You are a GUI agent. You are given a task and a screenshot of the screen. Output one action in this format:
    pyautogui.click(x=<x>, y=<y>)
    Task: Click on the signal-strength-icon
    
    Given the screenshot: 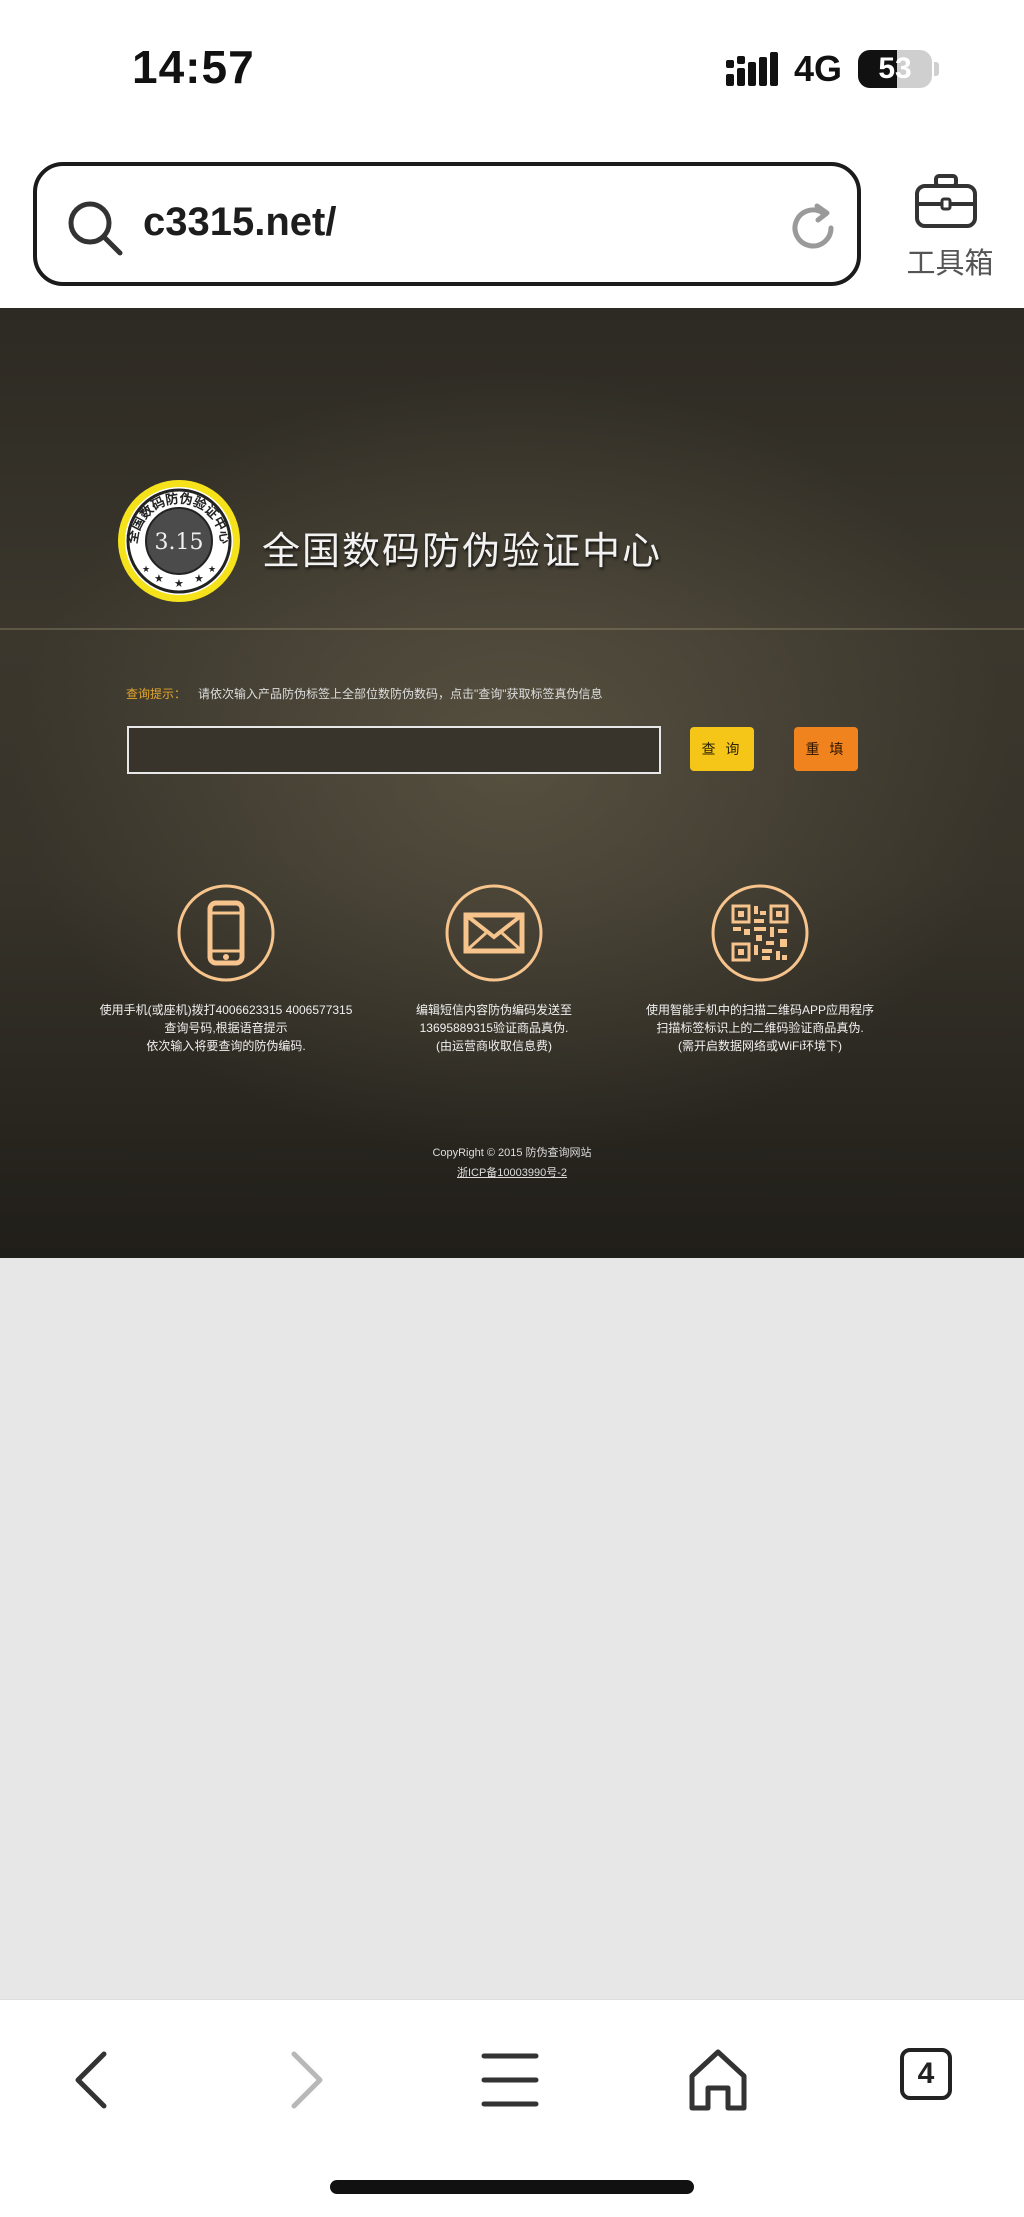 What is the action you would take?
    pyautogui.click(x=752, y=69)
    